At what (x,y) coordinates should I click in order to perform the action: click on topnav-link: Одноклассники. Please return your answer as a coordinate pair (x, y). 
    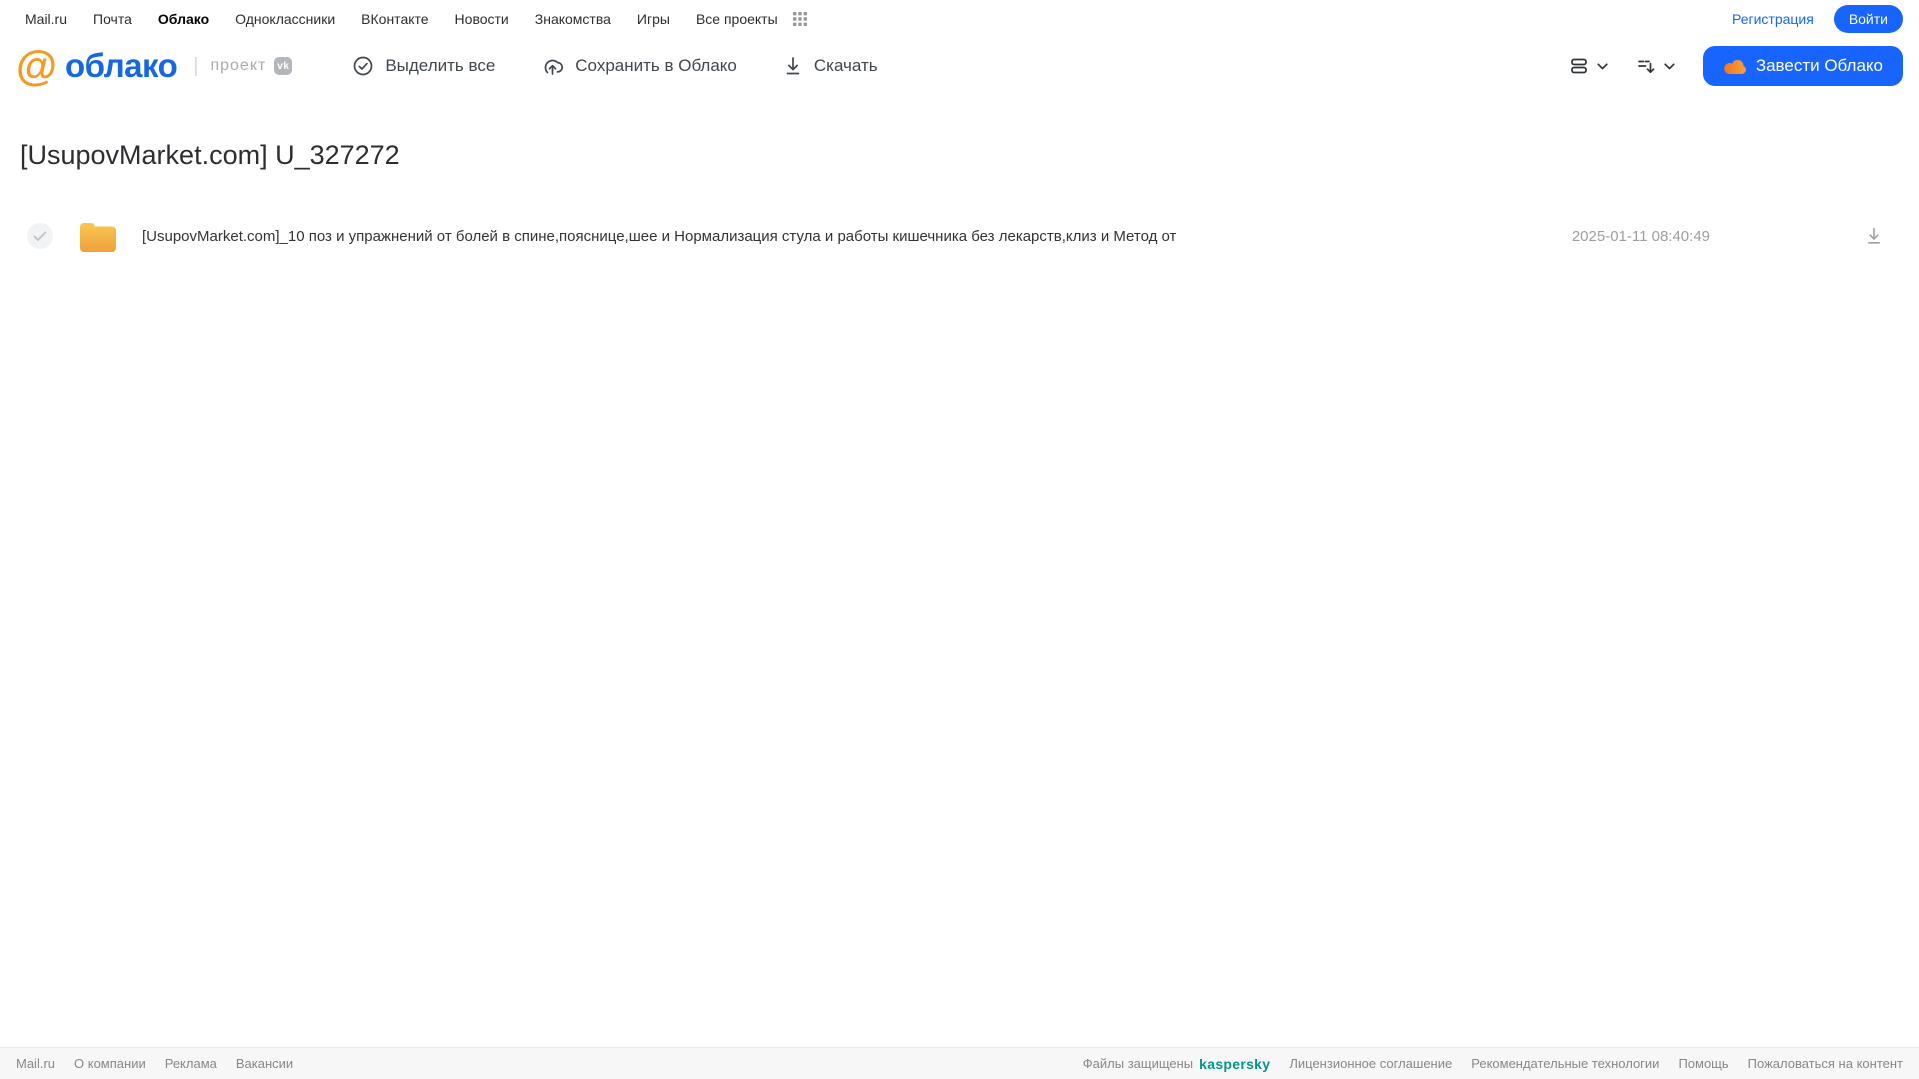
    Looking at the image, I should click on (285, 19).